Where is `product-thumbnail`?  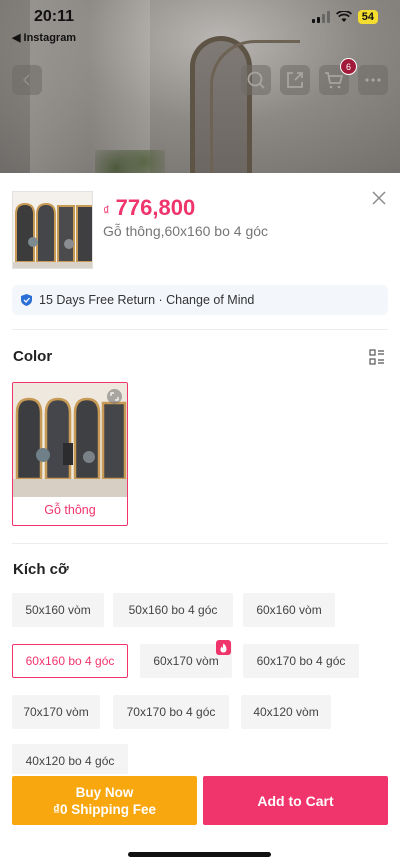
product-thumbnail is located at coordinates (52, 230).